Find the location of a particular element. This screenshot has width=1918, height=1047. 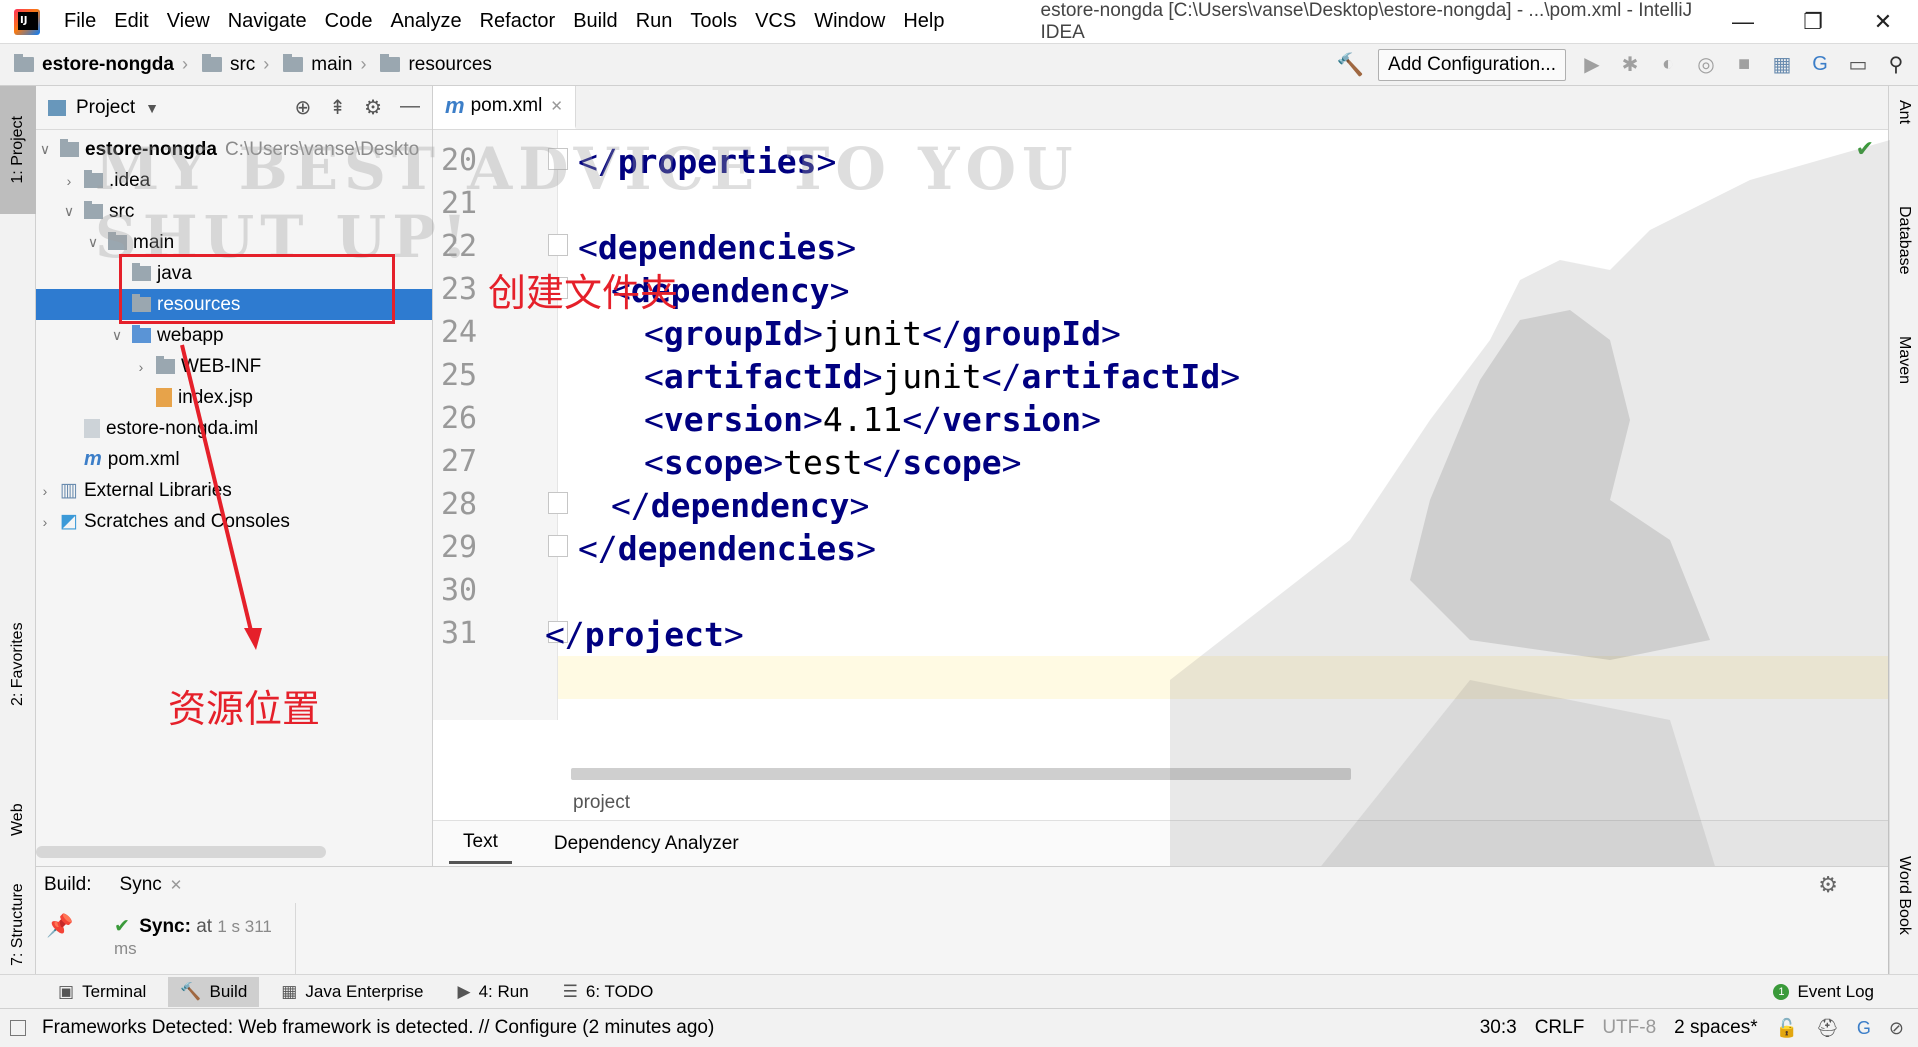

code-line-31: </project> is located at coordinates (644, 634).